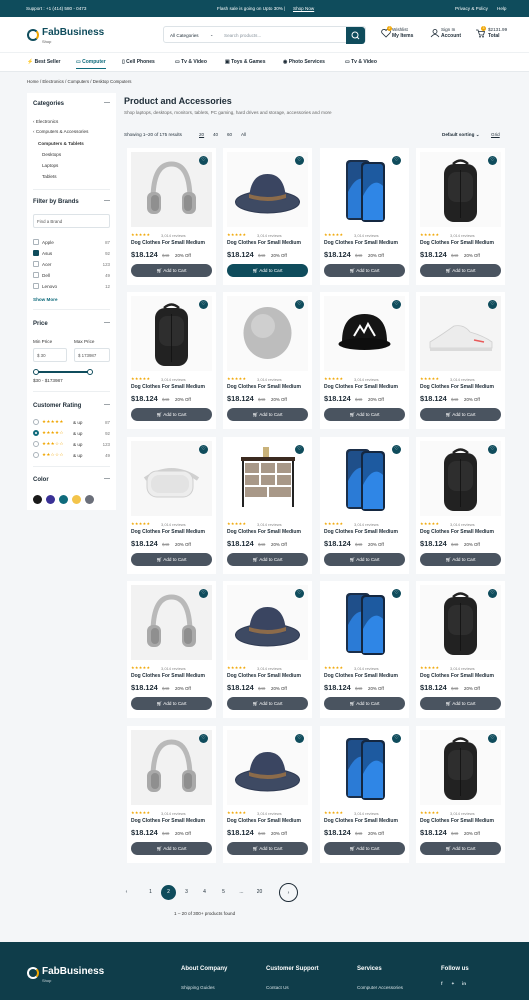 The width and height of the screenshot is (529, 1000). I want to click on nav-toys-games: ▣ Toys & Games, so click(245, 62).